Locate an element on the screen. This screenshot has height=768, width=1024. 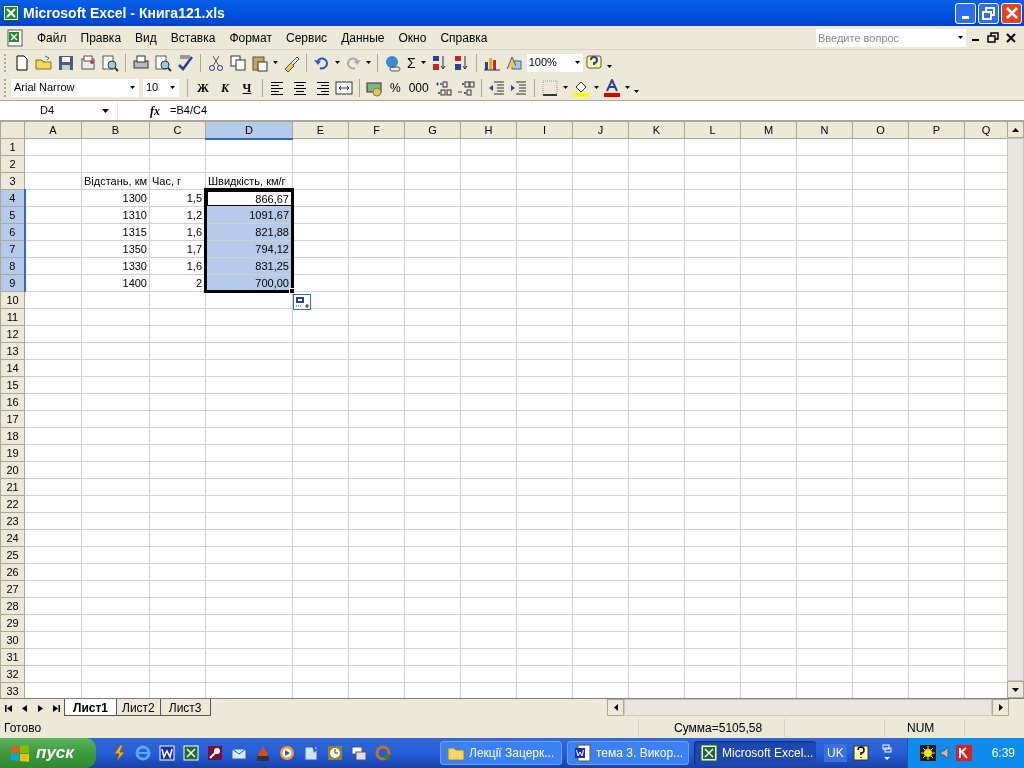
column-header: J is located at coordinates (600, 130).